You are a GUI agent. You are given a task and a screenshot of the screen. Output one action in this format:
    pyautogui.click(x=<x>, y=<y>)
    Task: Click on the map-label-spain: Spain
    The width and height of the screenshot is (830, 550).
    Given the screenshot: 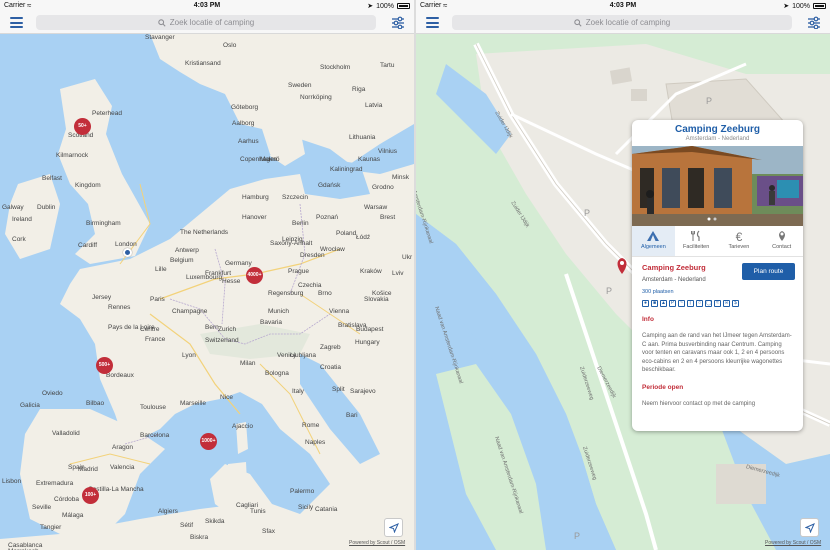 What is the action you would take?
    pyautogui.click(x=76, y=467)
    